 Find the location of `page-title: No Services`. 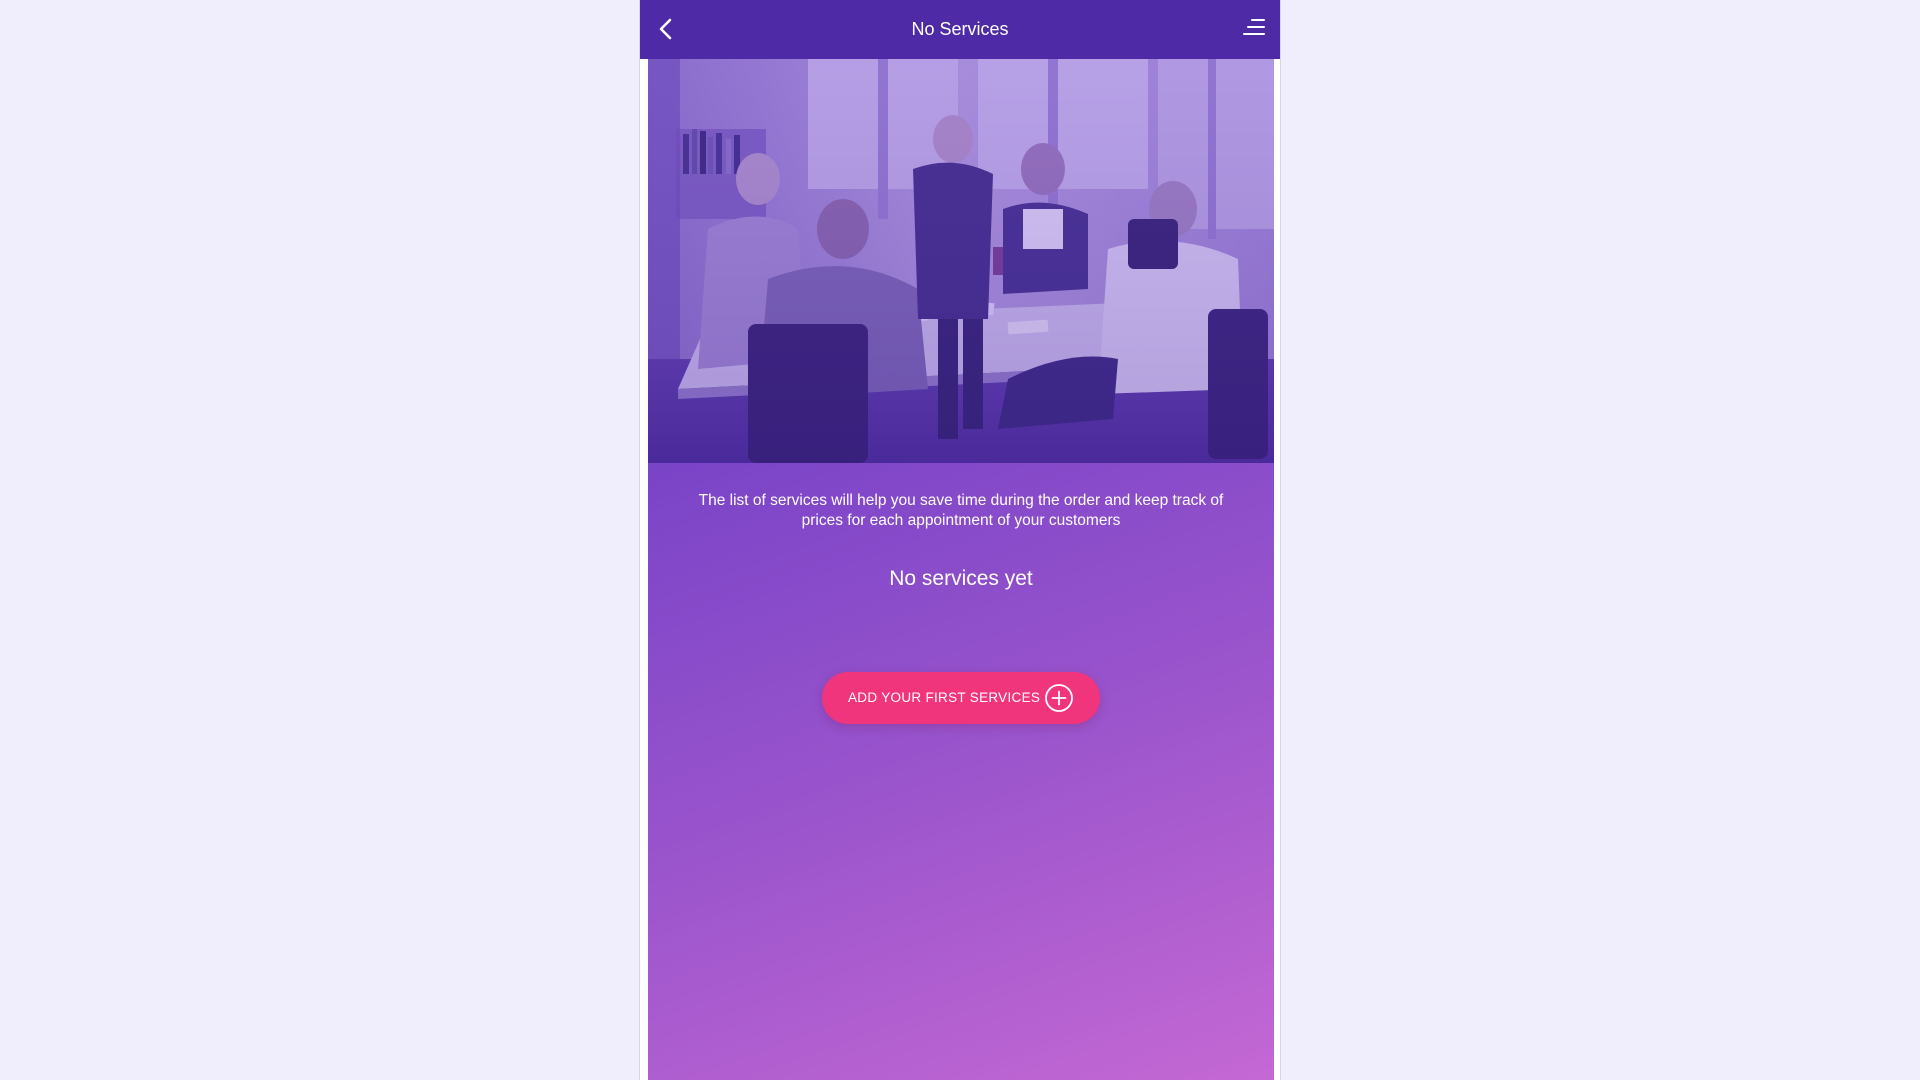

page-title: No Services is located at coordinates (960, 29).